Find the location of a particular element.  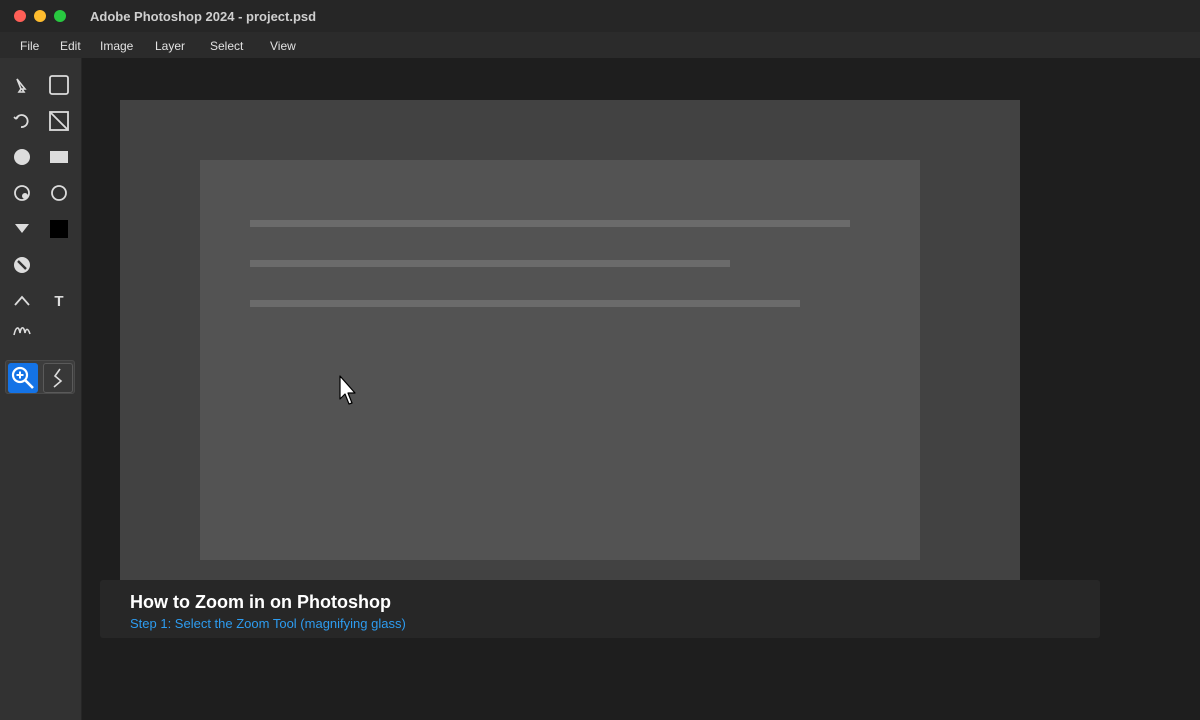

foreground-color-icon is located at coordinates (59, 229).